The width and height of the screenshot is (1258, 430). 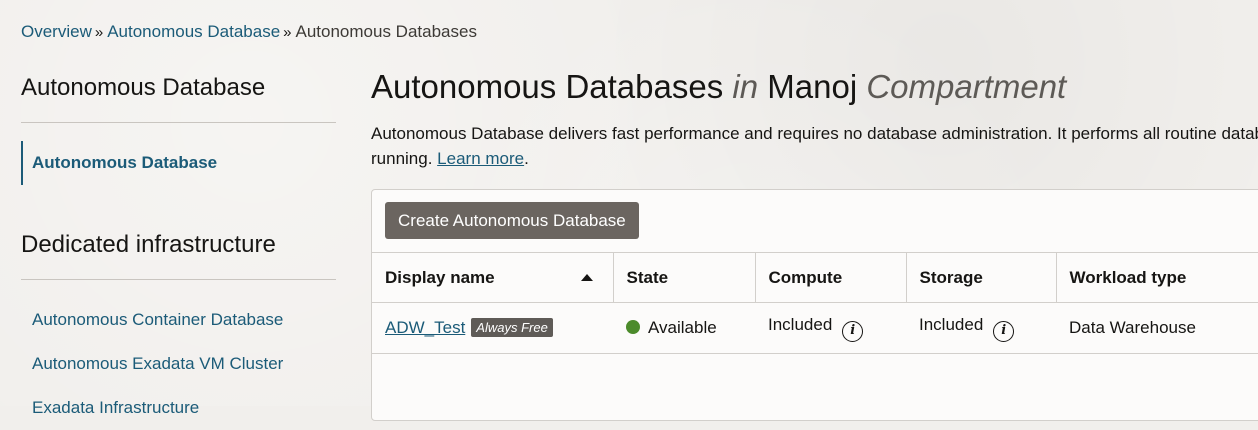 What do you see at coordinates (684, 278) in the screenshot?
I see `column-header-state: State` at bounding box center [684, 278].